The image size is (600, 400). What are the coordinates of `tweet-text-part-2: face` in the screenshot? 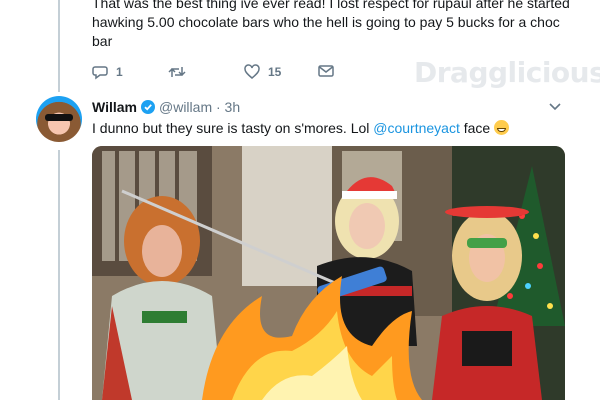 It's located at (477, 128).